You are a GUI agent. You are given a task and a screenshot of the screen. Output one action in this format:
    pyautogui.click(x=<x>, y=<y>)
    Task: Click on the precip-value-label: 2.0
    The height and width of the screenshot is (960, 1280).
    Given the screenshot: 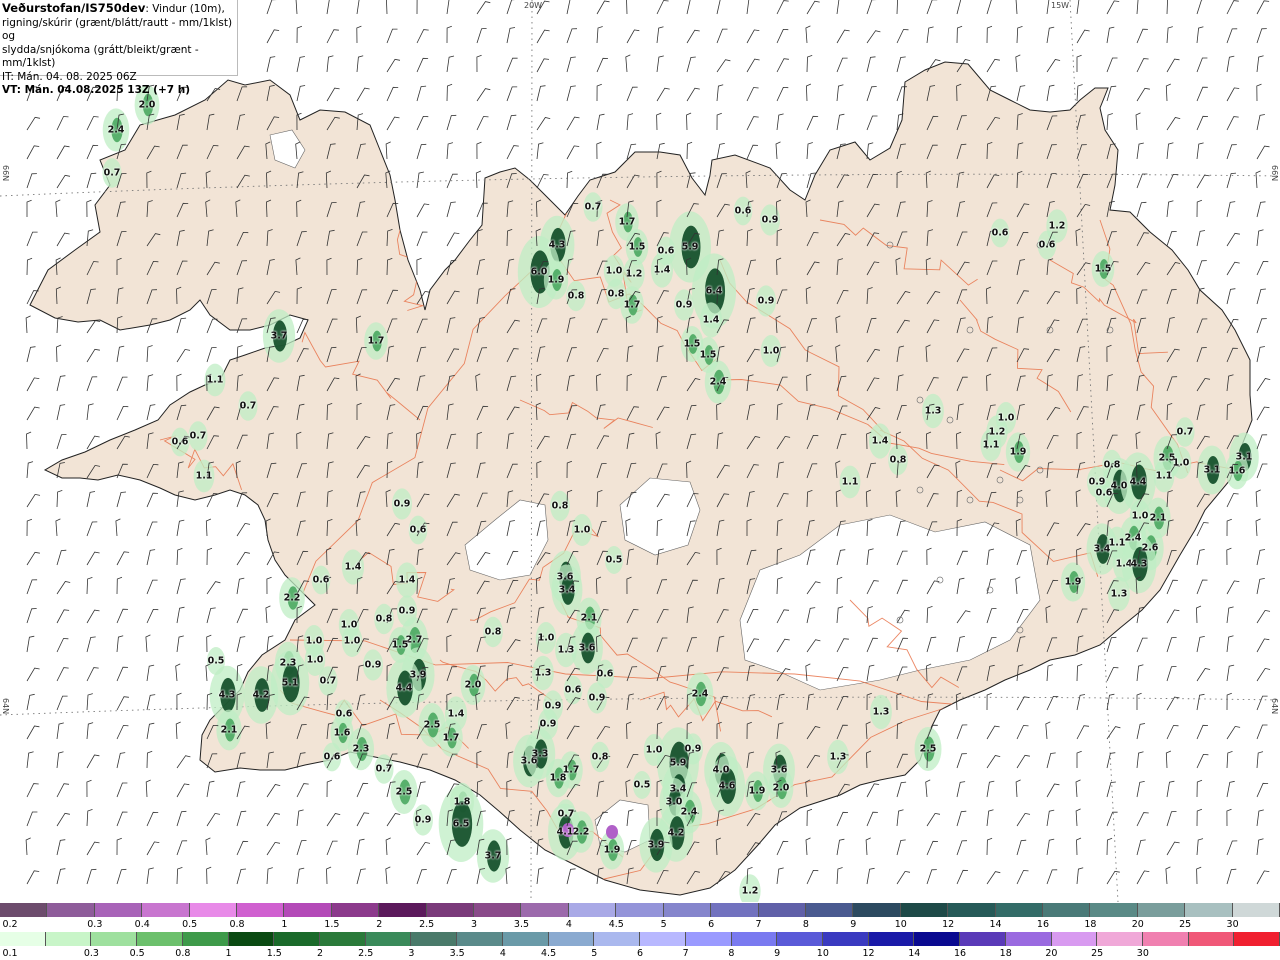 What is the action you would take?
    pyautogui.click(x=781, y=788)
    